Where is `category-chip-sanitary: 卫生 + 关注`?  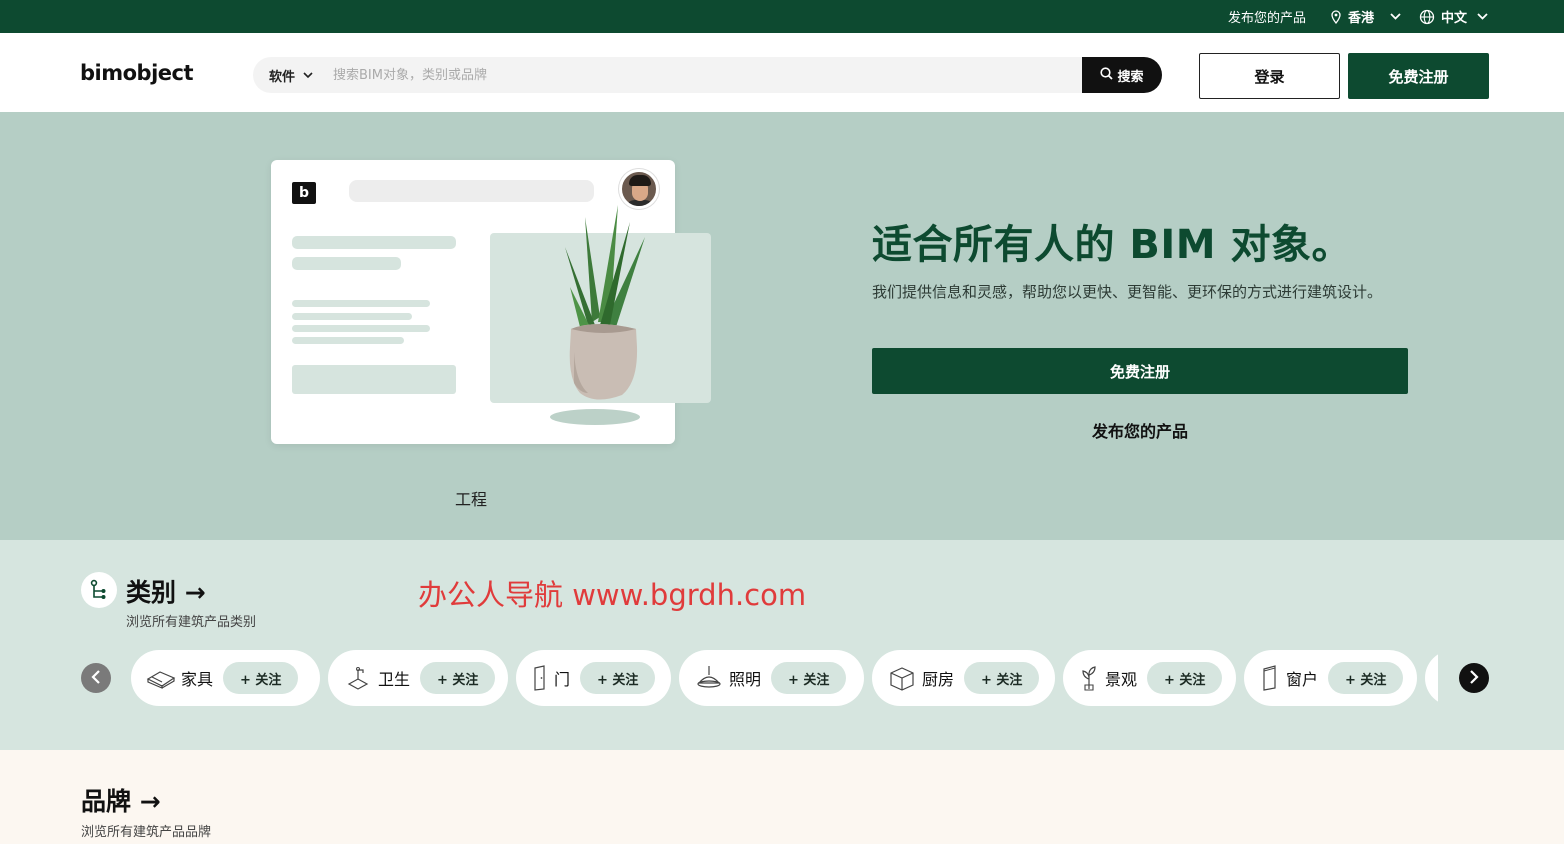
category-chip-sanitary: 卫生 + 关注 is located at coordinates (418, 678).